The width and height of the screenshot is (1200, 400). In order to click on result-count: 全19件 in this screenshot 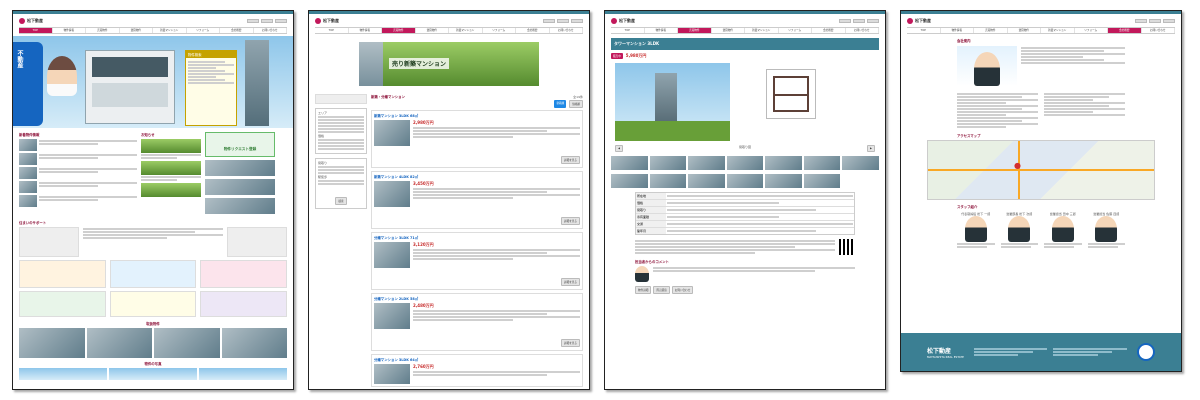, I will do `click(578, 96)`.